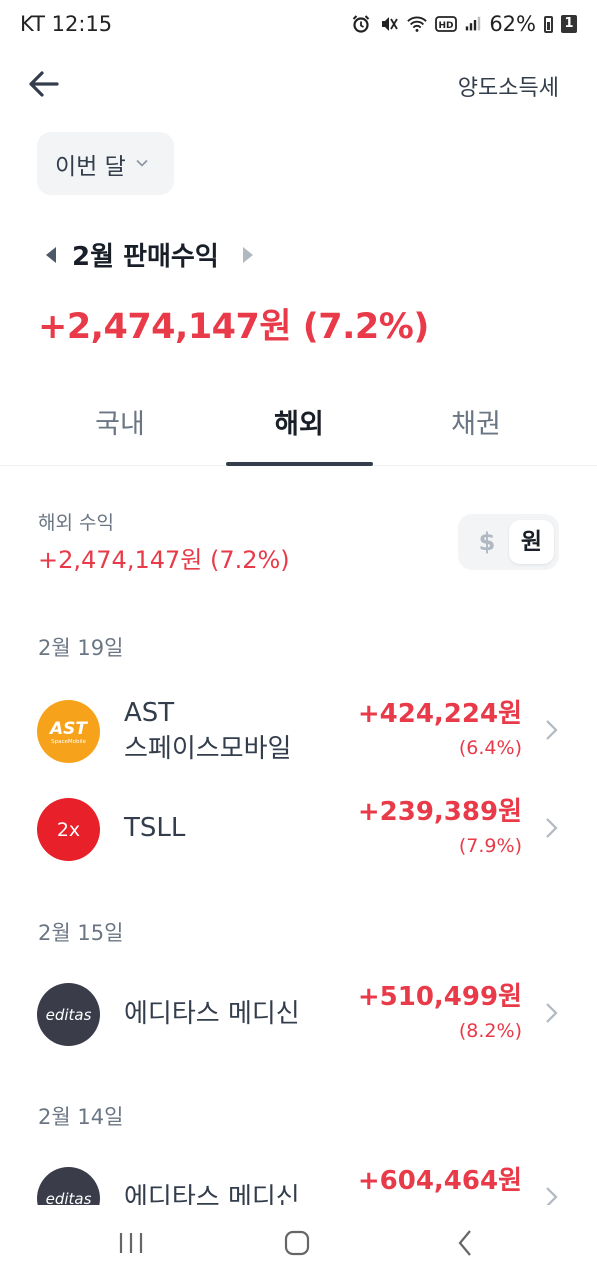  I want to click on stock-name: AST, so click(149, 713).